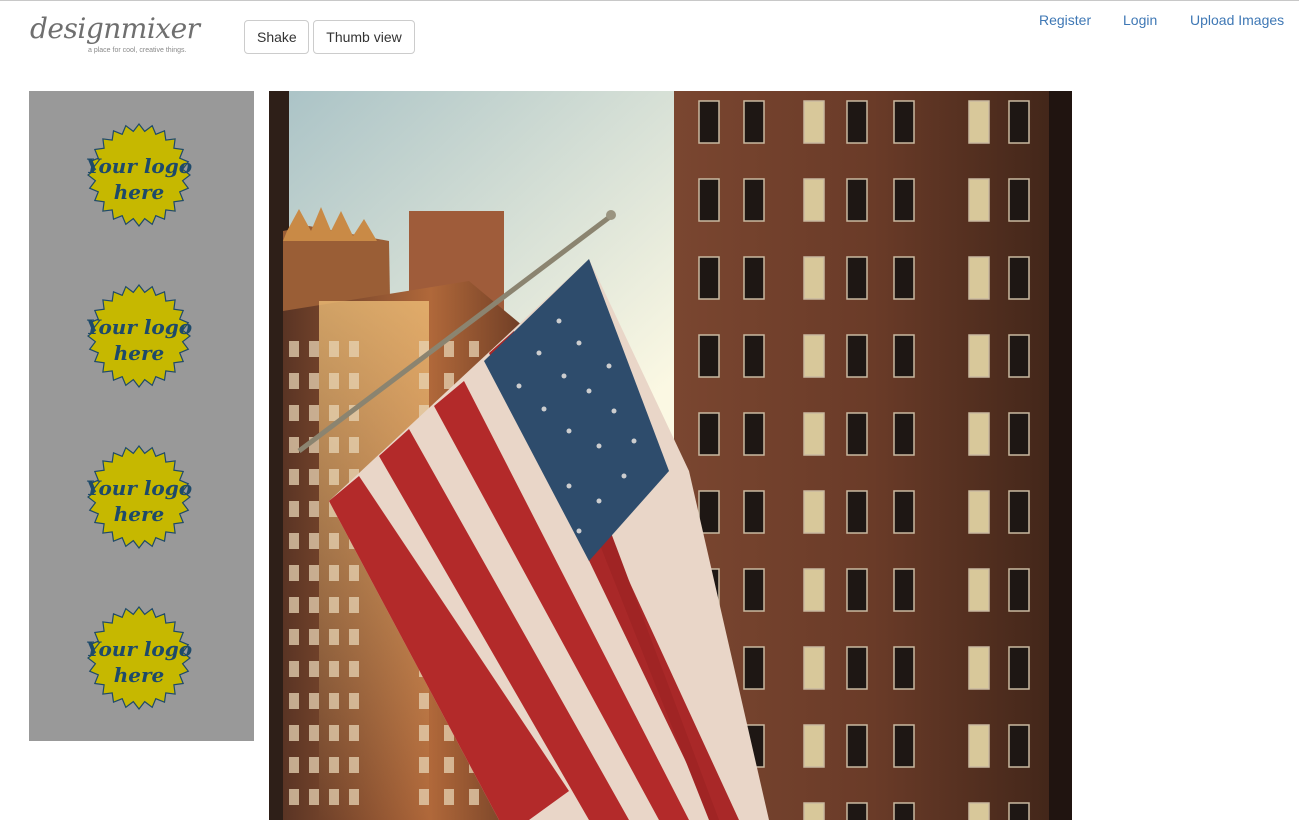 The height and width of the screenshot is (820, 1299). I want to click on brand-tagline: a place for cool, creative things., so click(137, 50).